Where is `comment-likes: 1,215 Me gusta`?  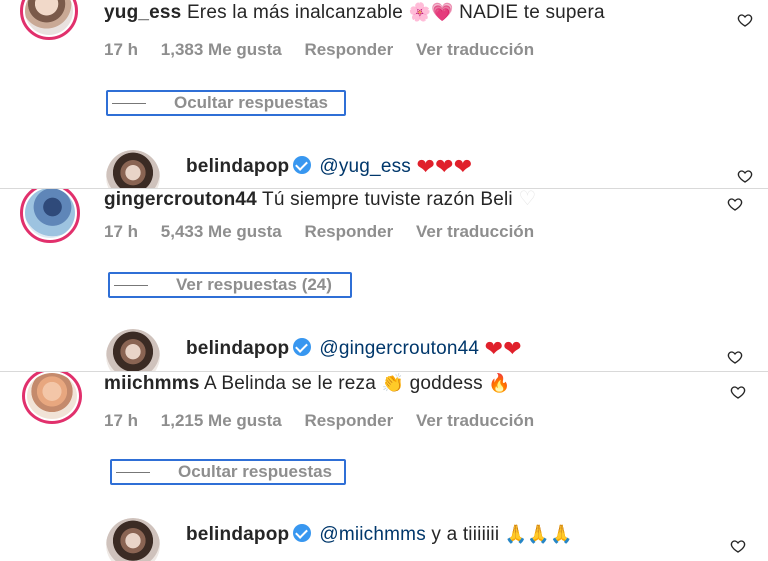
comment-likes: 1,215 Me gusta is located at coordinates (221, 420).